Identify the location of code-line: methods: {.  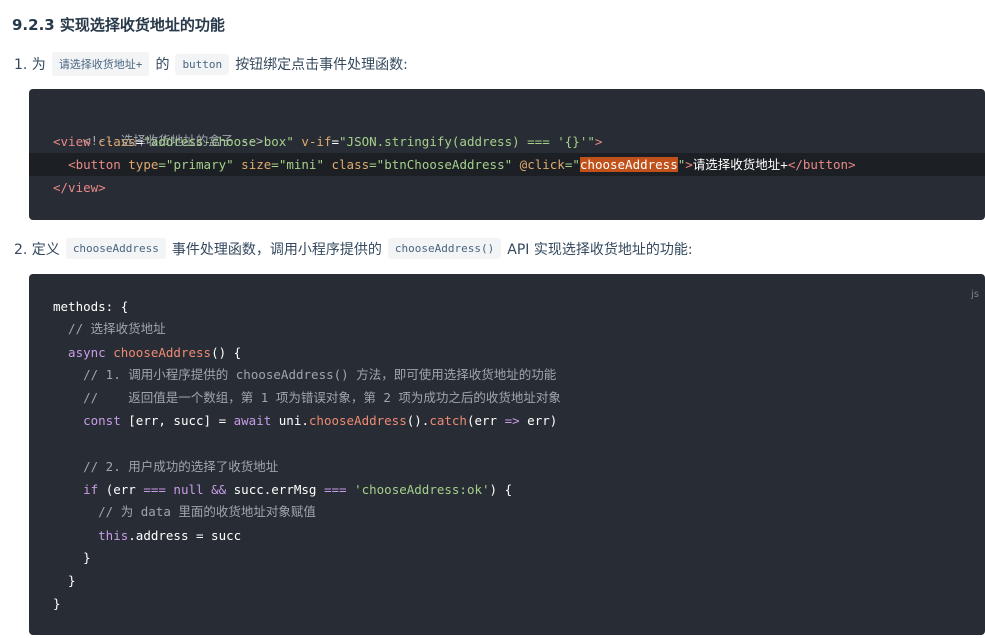
(507, 306).